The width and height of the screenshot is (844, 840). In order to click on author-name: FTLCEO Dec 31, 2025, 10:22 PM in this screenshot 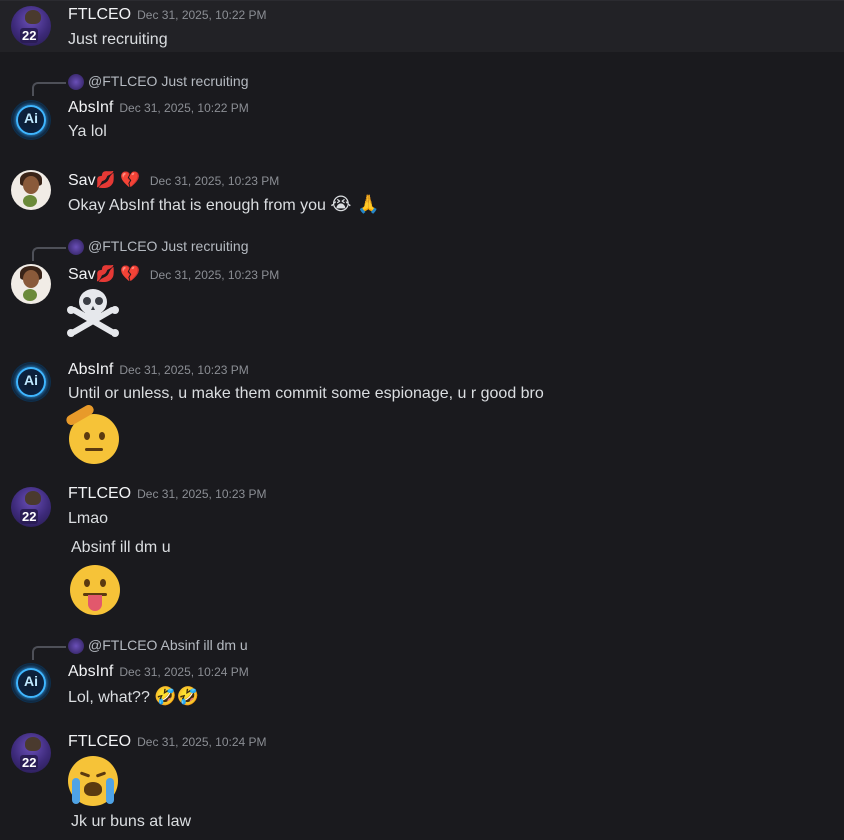, I will do `click(167, 15)`.